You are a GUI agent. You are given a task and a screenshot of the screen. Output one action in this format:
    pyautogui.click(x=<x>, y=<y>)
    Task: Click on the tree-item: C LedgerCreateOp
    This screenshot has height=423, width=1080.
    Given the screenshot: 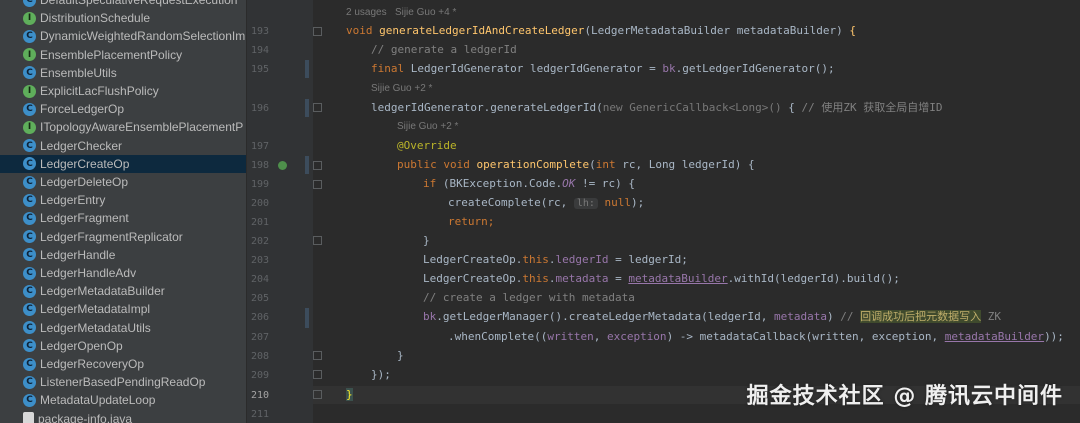 What is the action you would take?
    pyautogui.click(x=123, y=163)
    